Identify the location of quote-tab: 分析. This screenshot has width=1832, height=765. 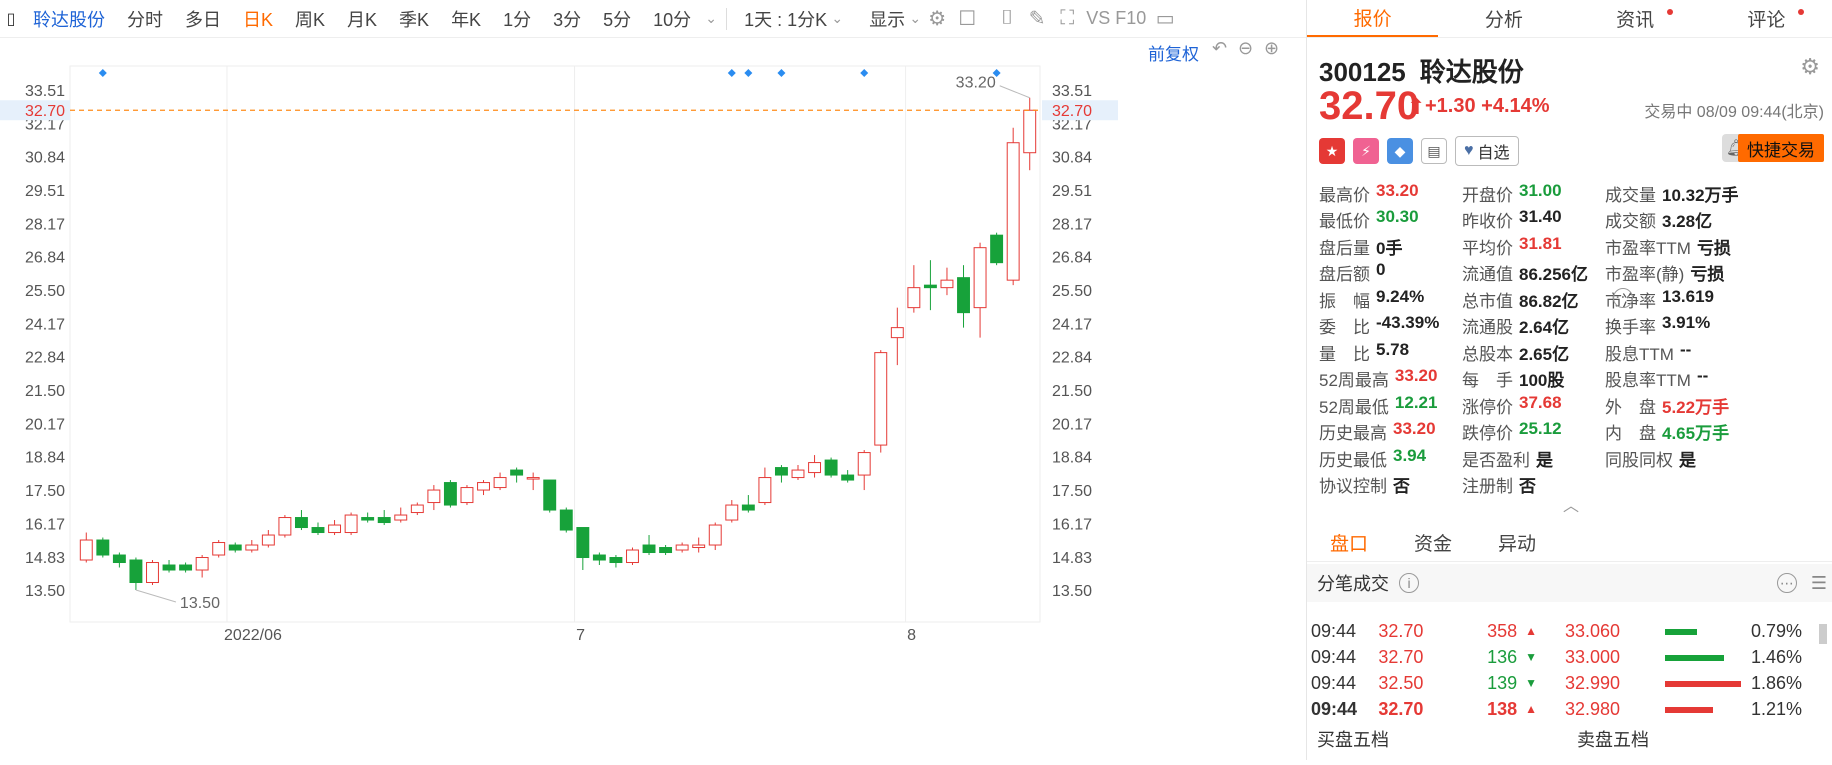
(1503, 18).